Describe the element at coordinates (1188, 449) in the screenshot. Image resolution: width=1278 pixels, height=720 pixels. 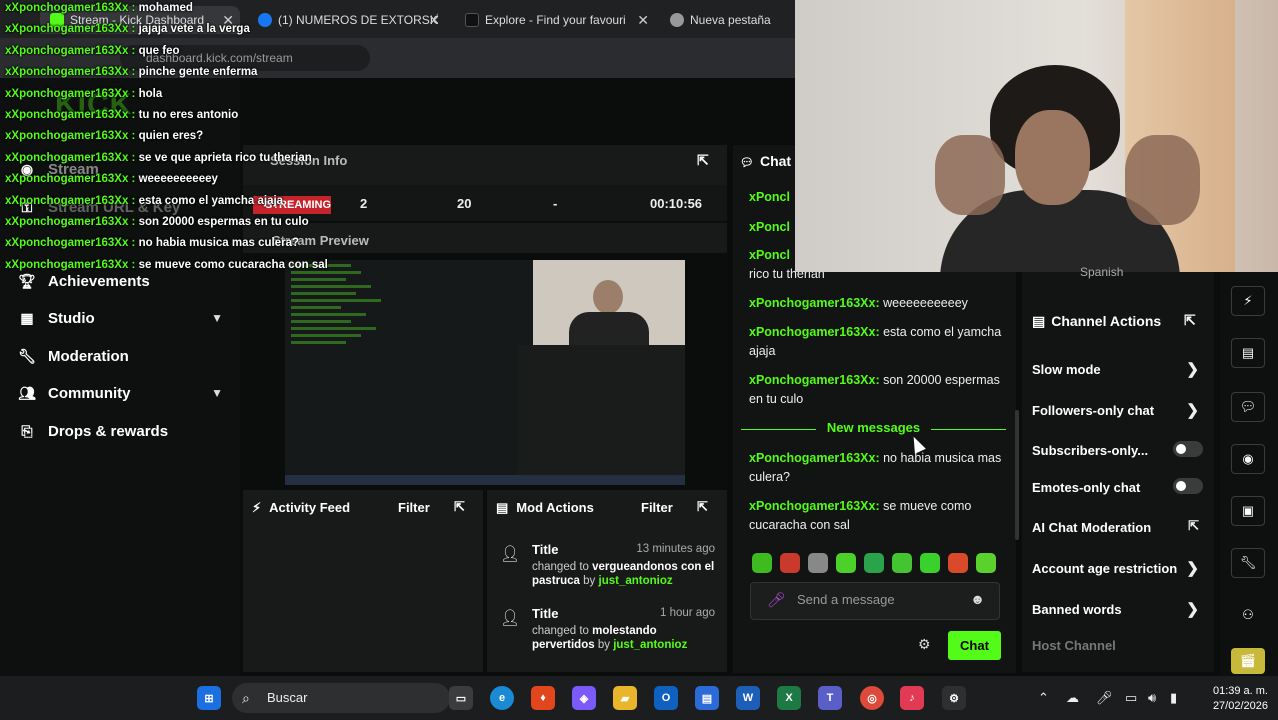
I see `subscribers-only-toggle` at that location.